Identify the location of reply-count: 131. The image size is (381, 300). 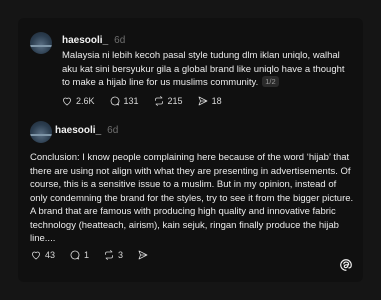
(131, 101).